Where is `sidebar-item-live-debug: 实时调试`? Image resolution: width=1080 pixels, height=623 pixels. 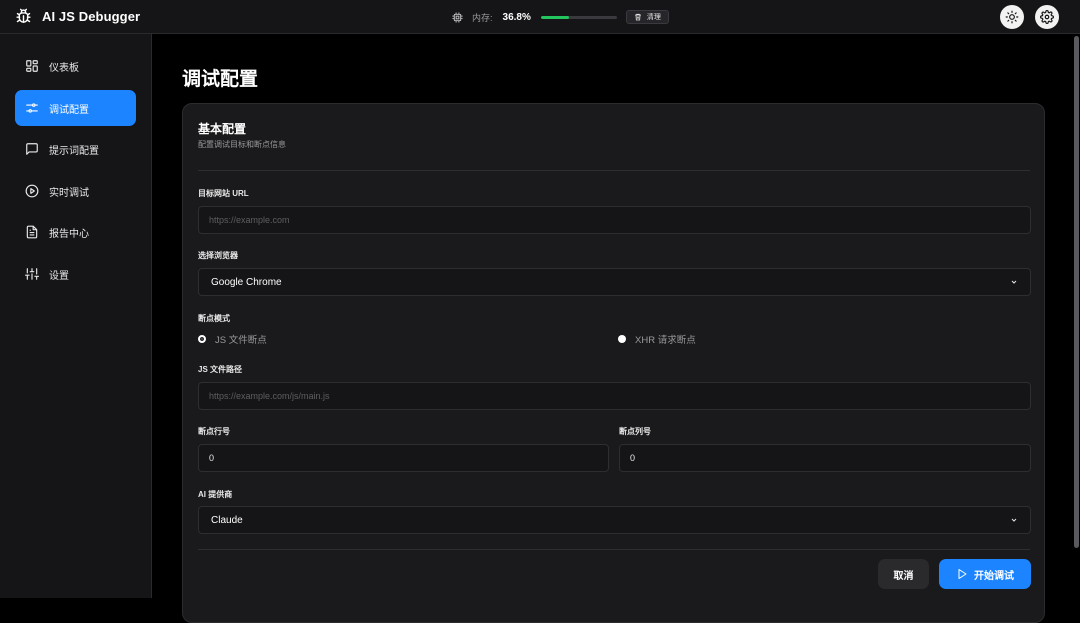
sidebar-item-live-debug: 实时调试 is located at coordinates (75, 191).